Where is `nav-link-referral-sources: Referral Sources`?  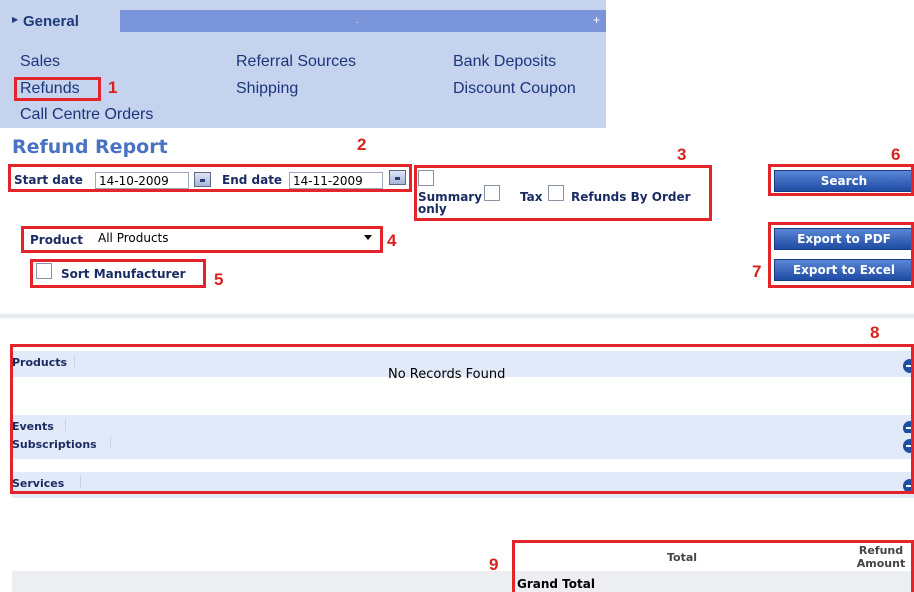
nav-link-referral-sources: Referral Sources is located at coordinates (296, 62).